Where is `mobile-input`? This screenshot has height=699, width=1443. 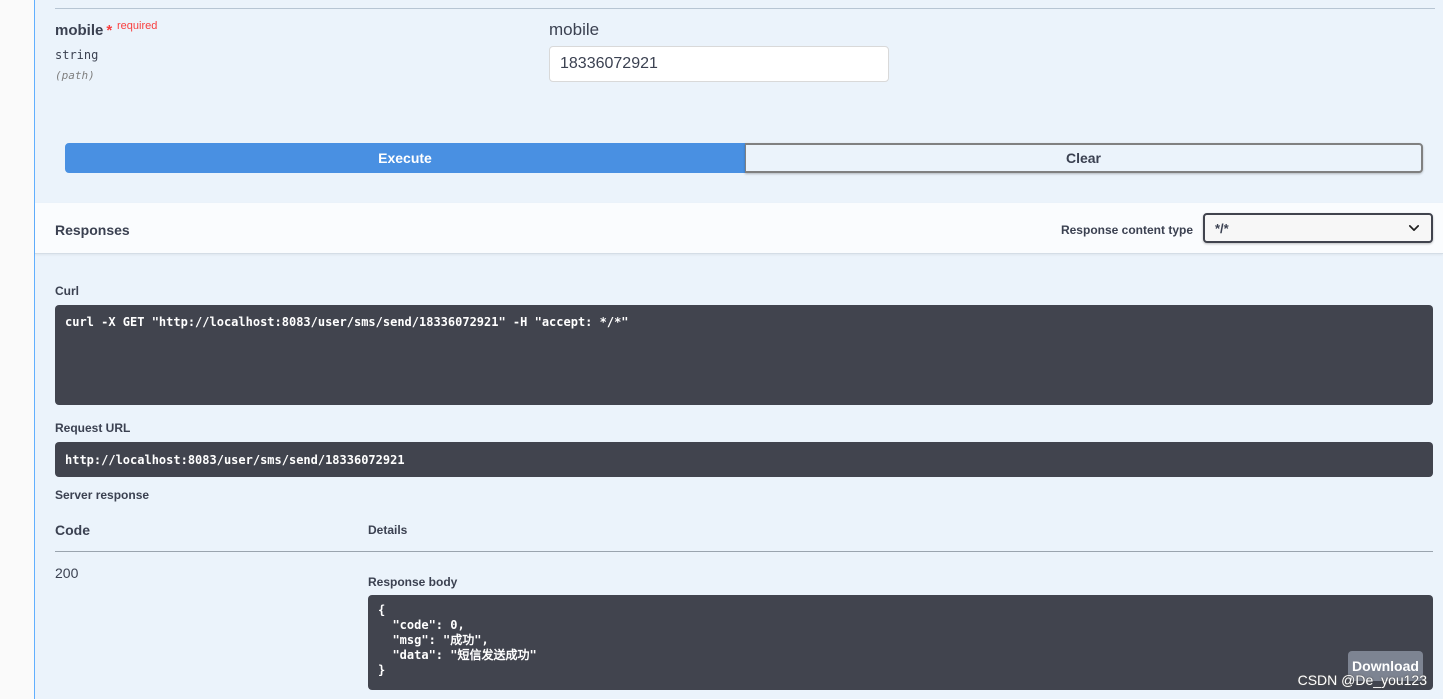
mobile-input is located at coordinates (719, 64).